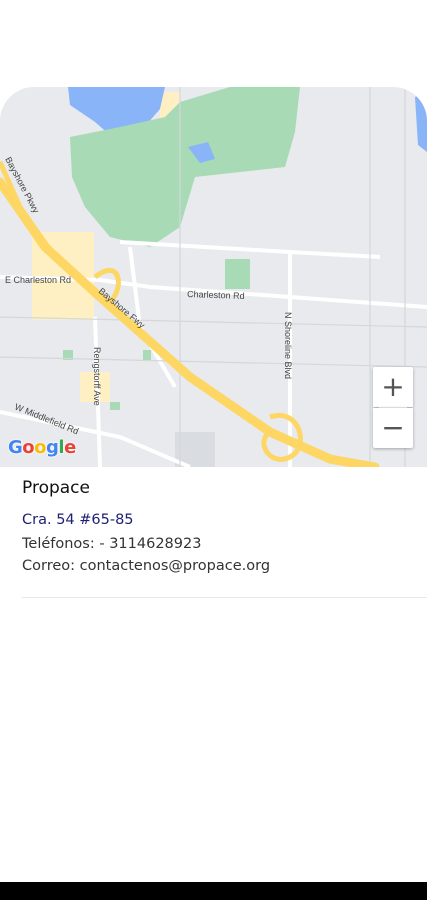  I want to click on label-e-charleston: E Charleston Rd, so click(38, 280).